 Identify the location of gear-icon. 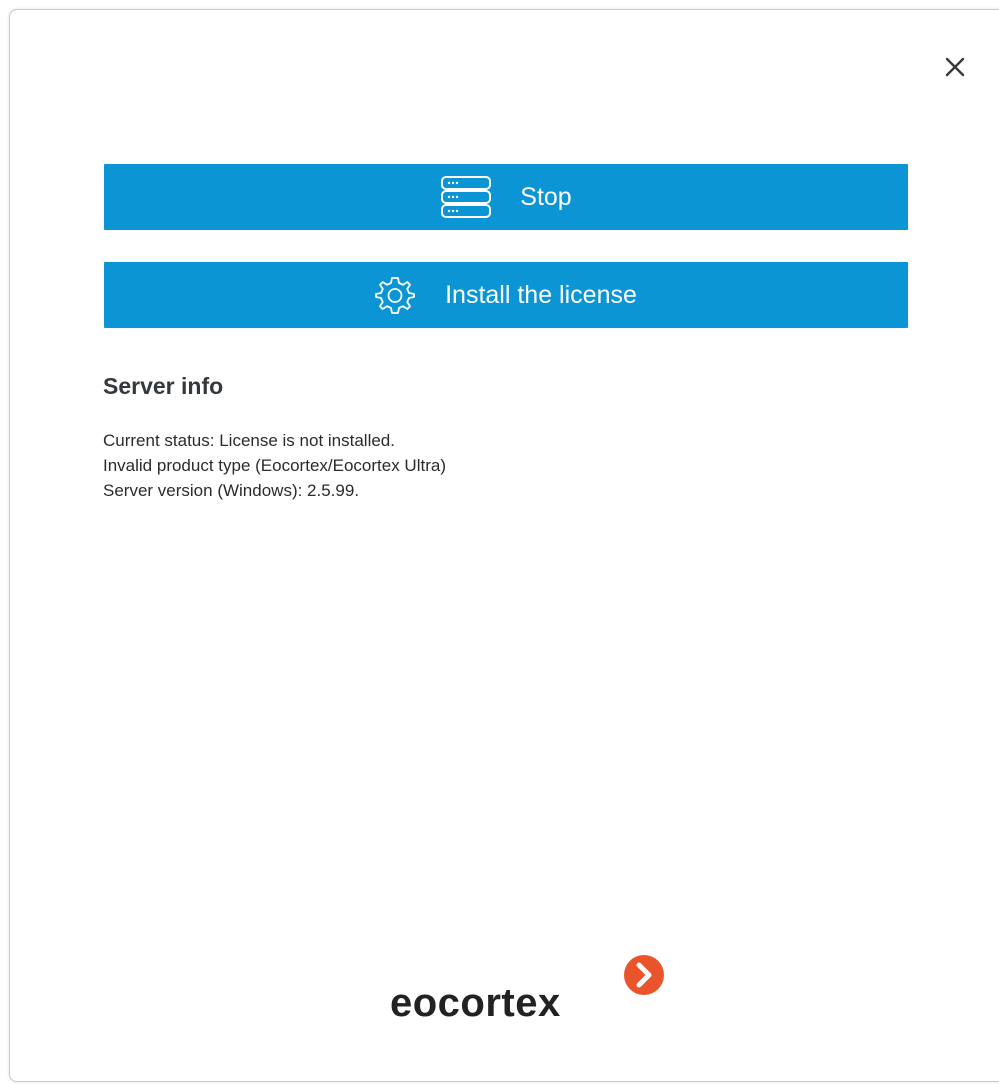
(395, 295).